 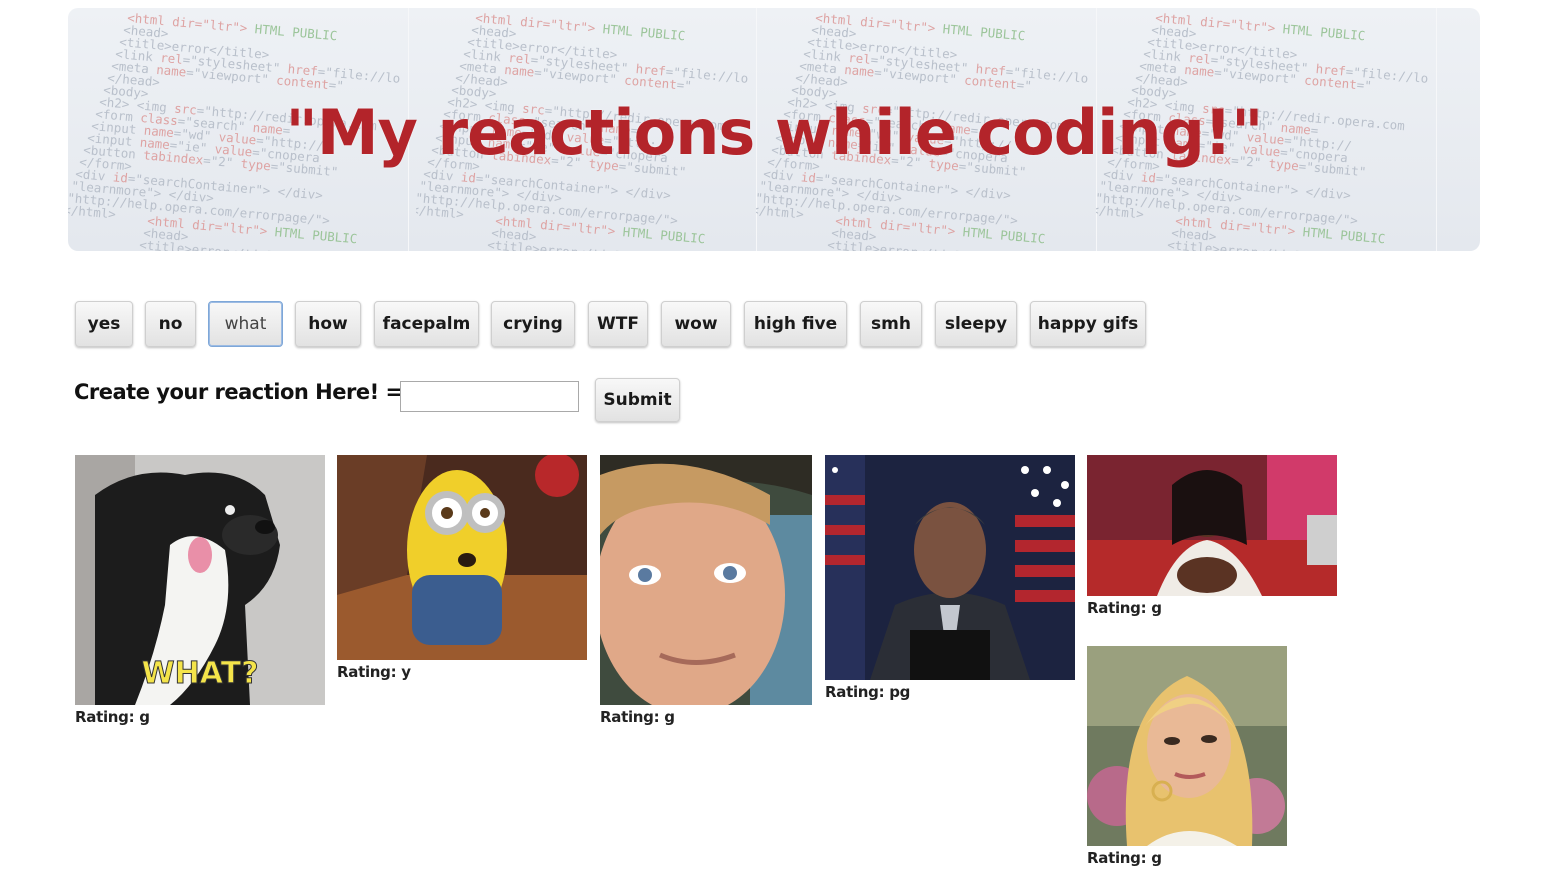 I want to click on reaction-button-no: no, so click(x=170, y=324).